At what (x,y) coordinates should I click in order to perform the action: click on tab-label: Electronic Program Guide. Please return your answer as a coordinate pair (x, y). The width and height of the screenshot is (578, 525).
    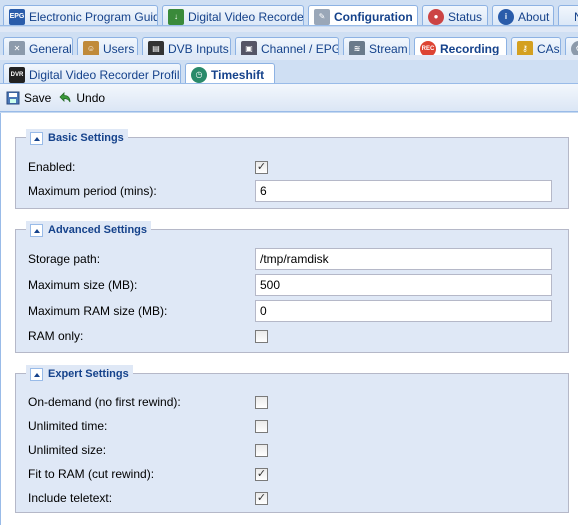
    Looking at the image, I should click on (93, 16).